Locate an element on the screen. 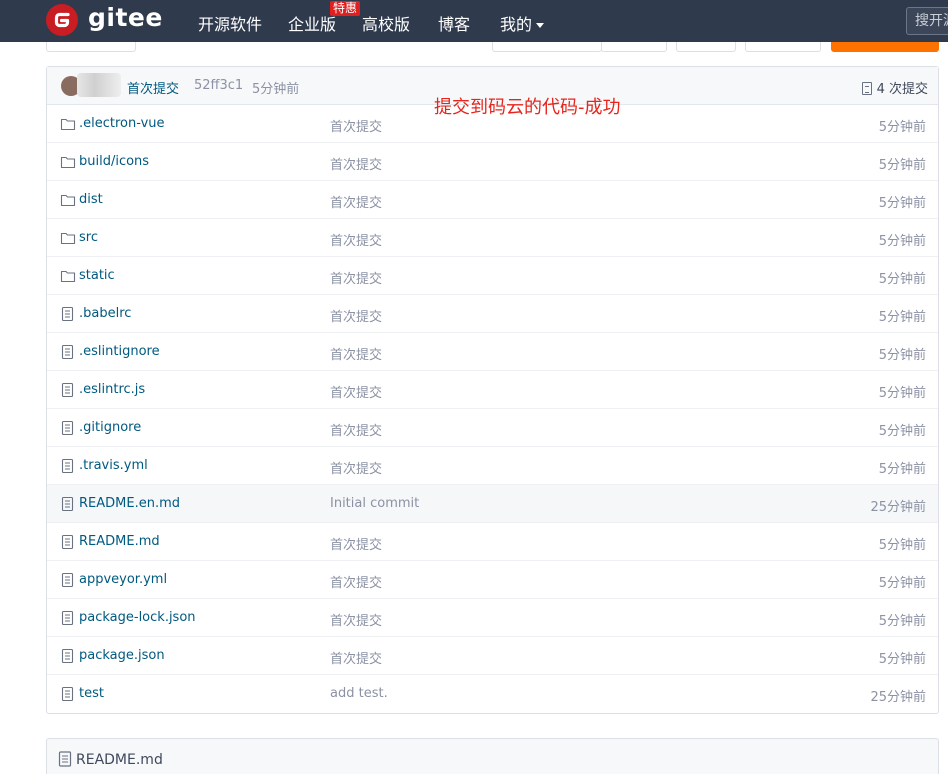 This screenshot has width=948, height=774. nav-open-source: 开源软件 is located at coordinates (230, 23).